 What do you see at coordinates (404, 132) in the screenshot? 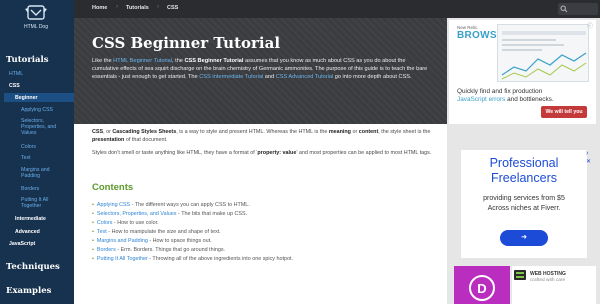
I see `text: , the style sheet is the` at bounding box center [404, 132].